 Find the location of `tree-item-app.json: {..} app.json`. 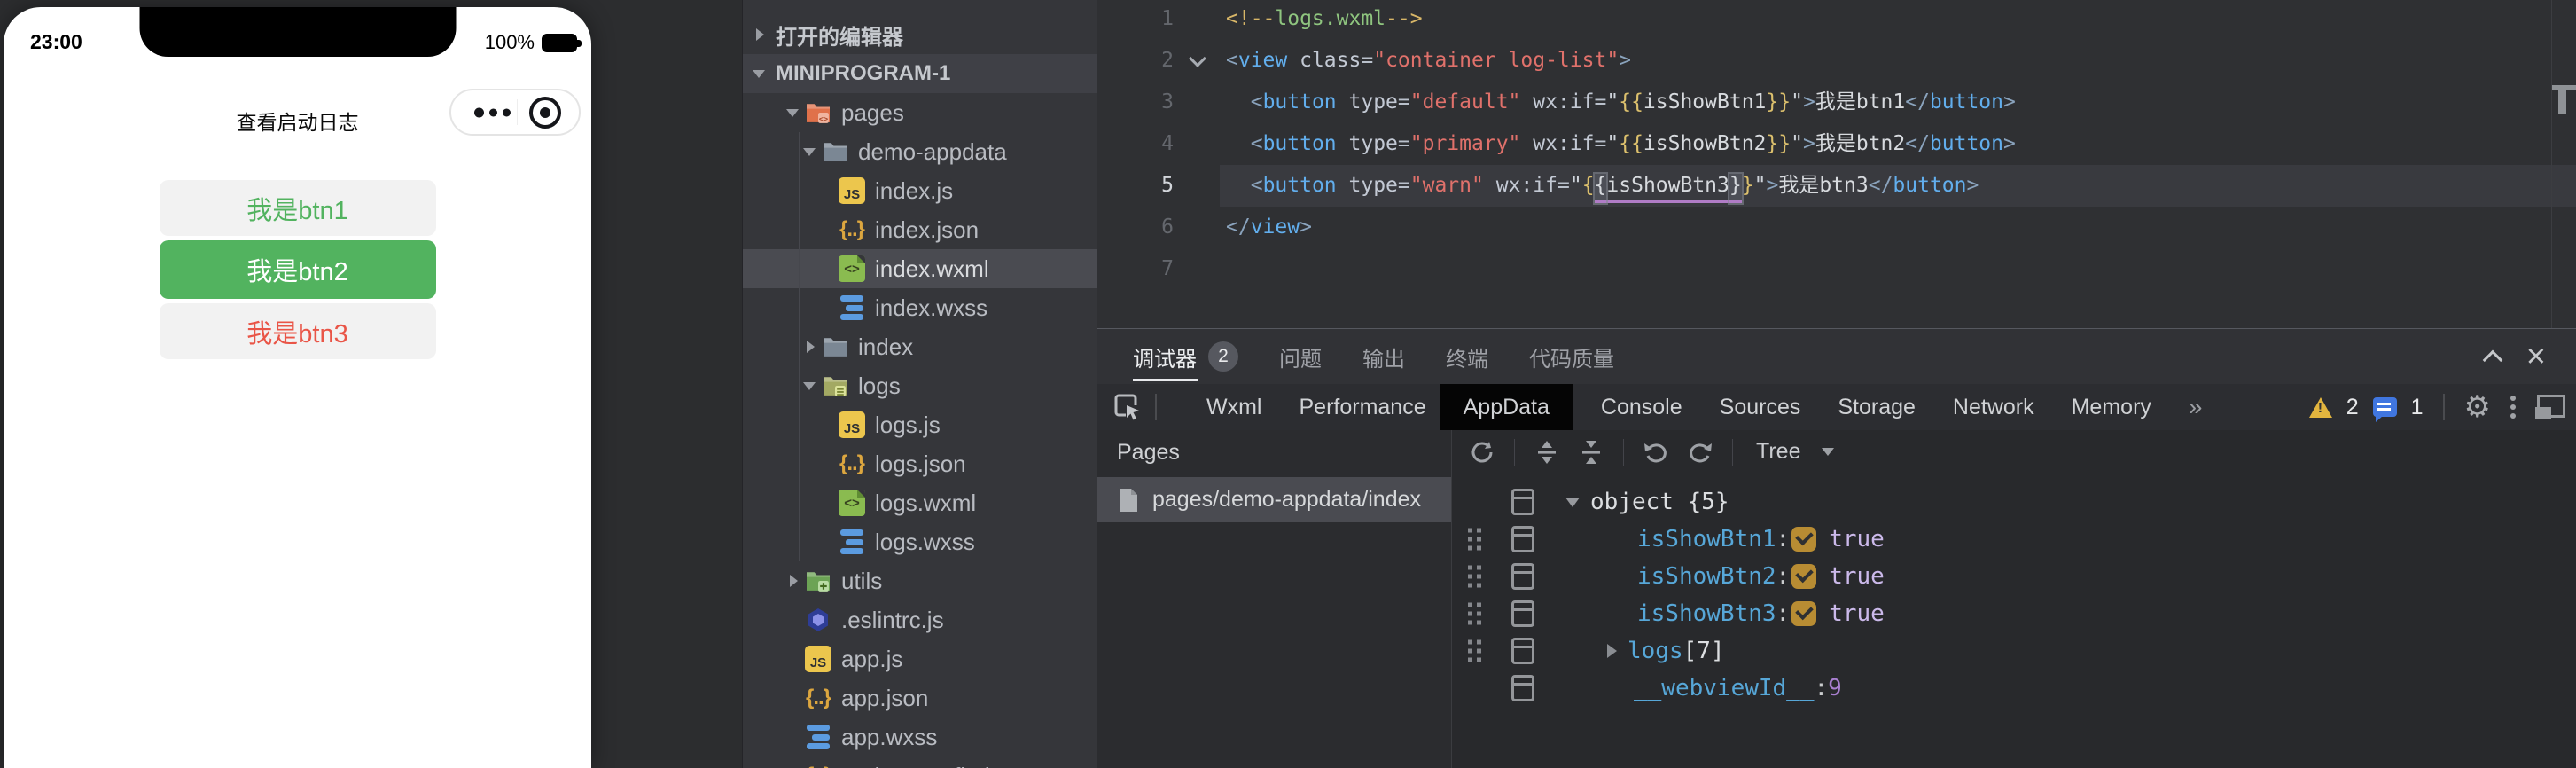

tree-item-app.json: {..} app.json is located at coordinates (920, 697).